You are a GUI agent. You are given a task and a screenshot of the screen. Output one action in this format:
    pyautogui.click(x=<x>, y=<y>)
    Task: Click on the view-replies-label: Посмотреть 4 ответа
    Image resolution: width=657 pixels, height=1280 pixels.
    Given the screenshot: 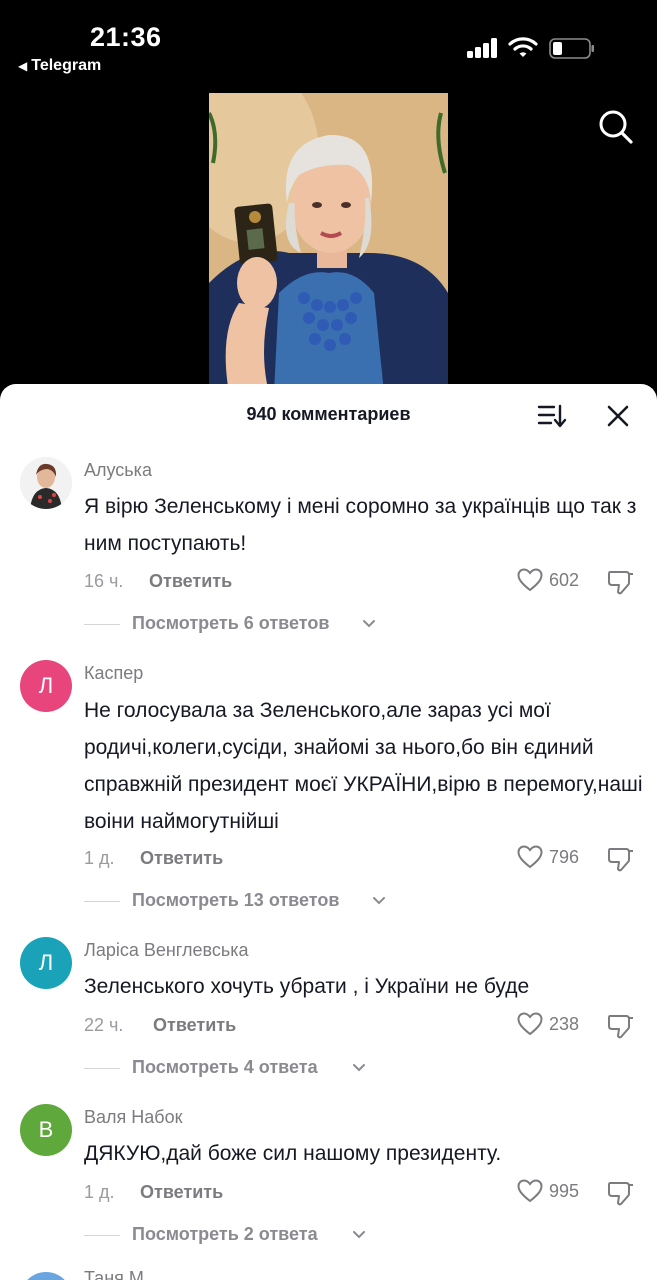 What is the action you would take?
    pyautogui.click(x=225, y=1067)
    